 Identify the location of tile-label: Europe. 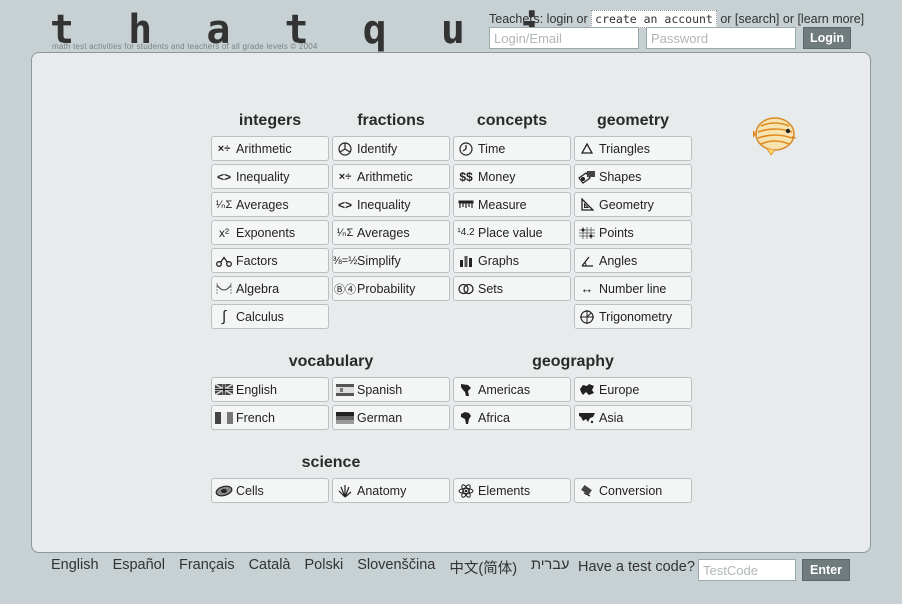
(619, 389).